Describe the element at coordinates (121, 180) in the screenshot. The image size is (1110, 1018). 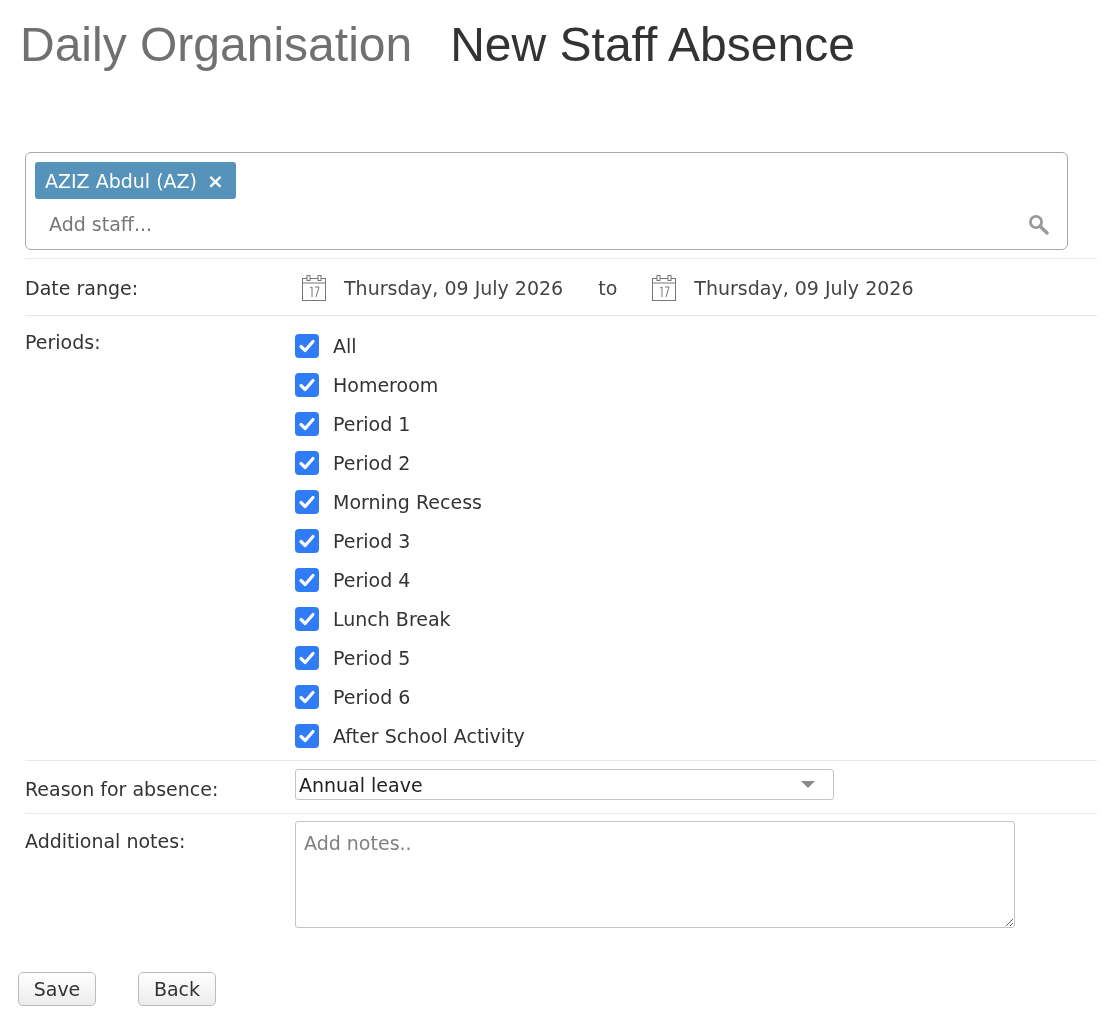
I see `staff-tag-label: AZIZ Abdul (AZ)` at that location.